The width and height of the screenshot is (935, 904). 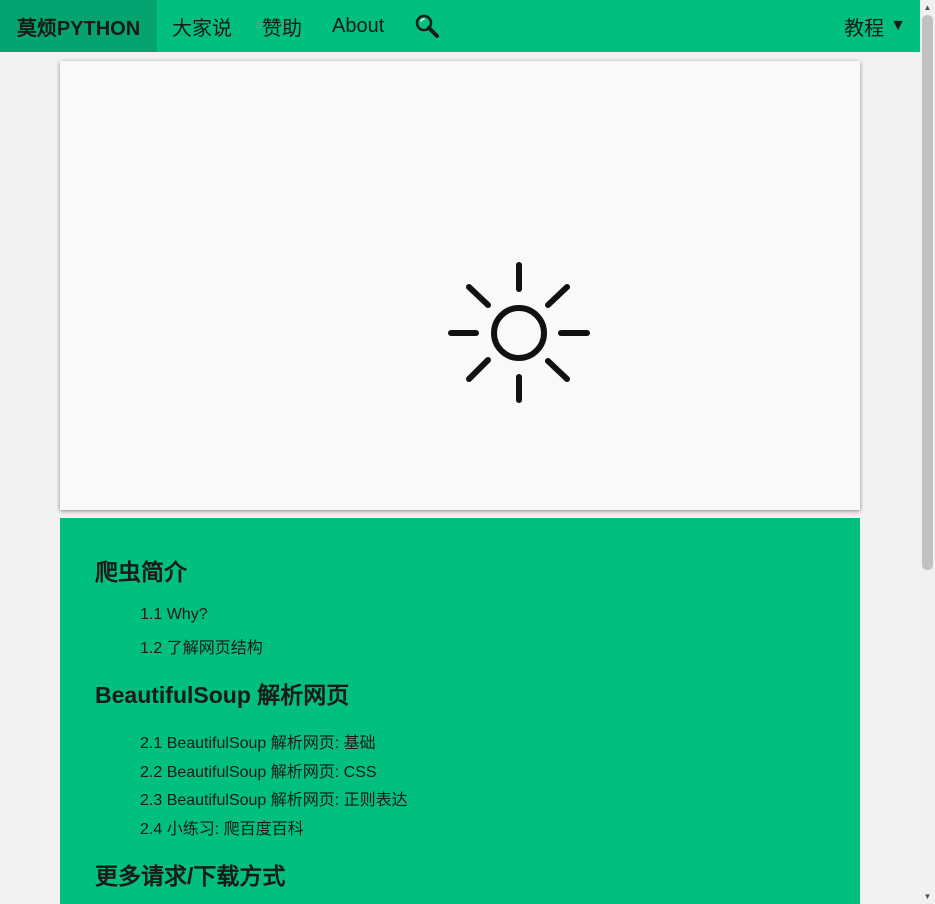 I want to click on toc-item: 1.2 了解网页结构, so click(x=201, y=646).